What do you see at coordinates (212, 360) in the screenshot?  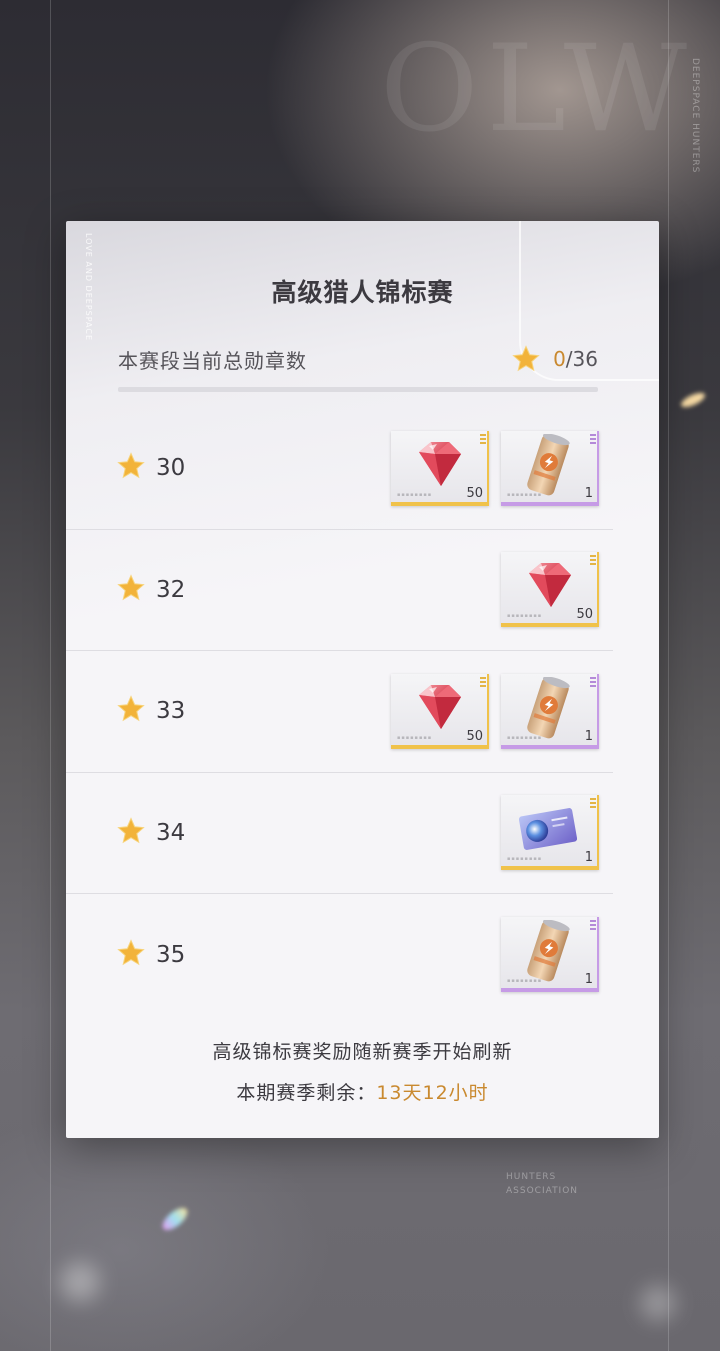 I see `summary-label: 本赛段当前总勋章数` at bounding box center [212, 360].